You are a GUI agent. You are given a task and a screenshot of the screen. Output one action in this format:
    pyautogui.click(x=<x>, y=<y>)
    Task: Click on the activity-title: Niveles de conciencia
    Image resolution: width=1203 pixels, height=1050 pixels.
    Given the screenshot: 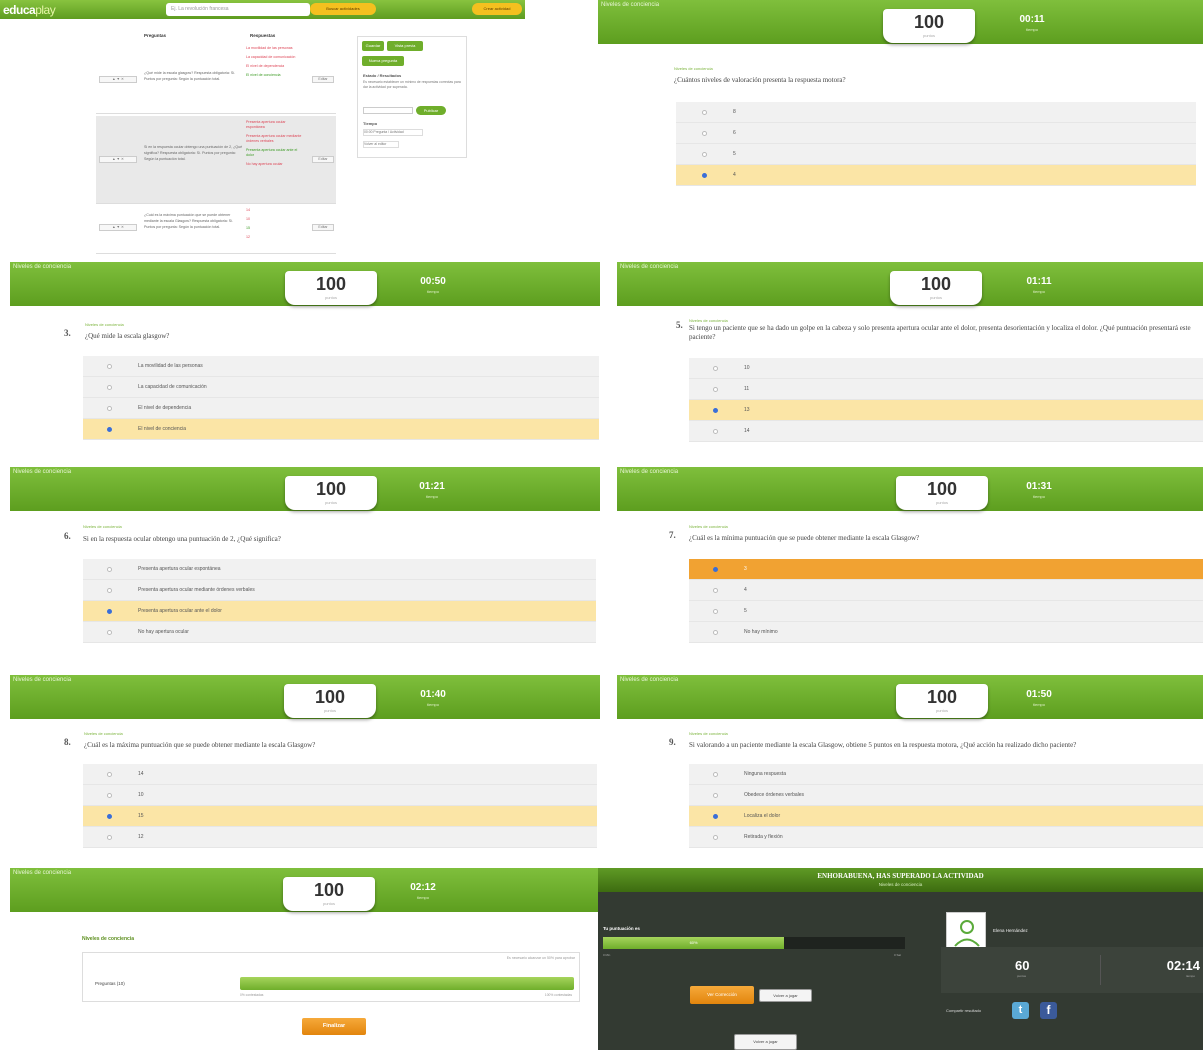 What is the action you would take?
    pyautogui.click(x=42, y=680)
    